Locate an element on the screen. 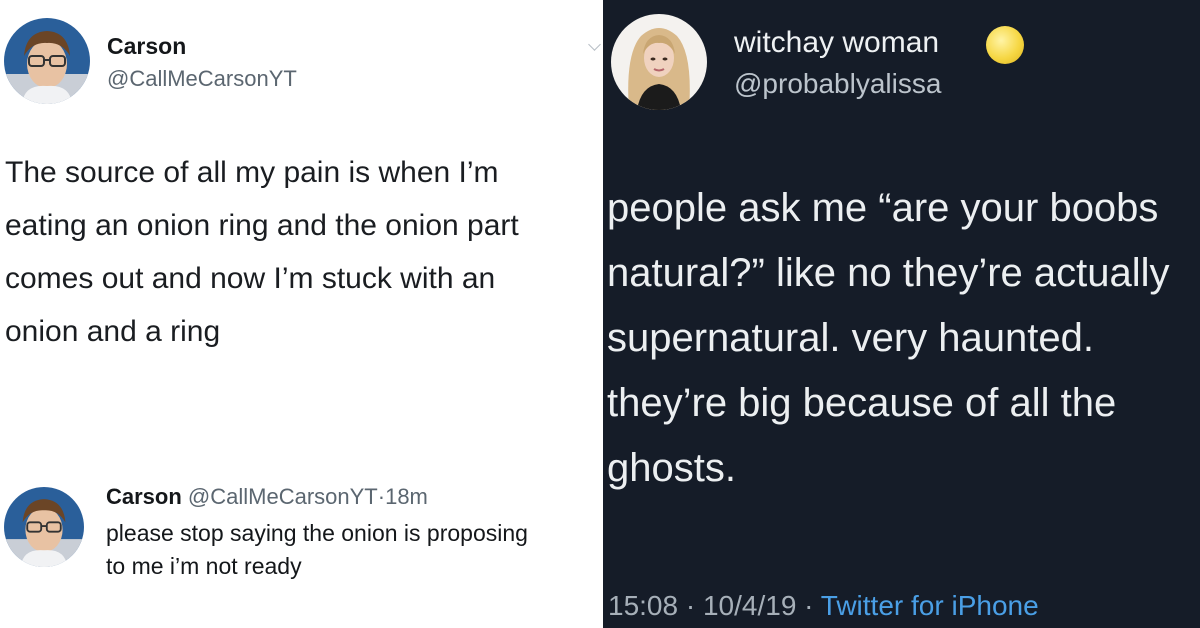 The width and height of the screenshot is (1200, 628). full-moon-icon is located at coordinates (1005, 45).